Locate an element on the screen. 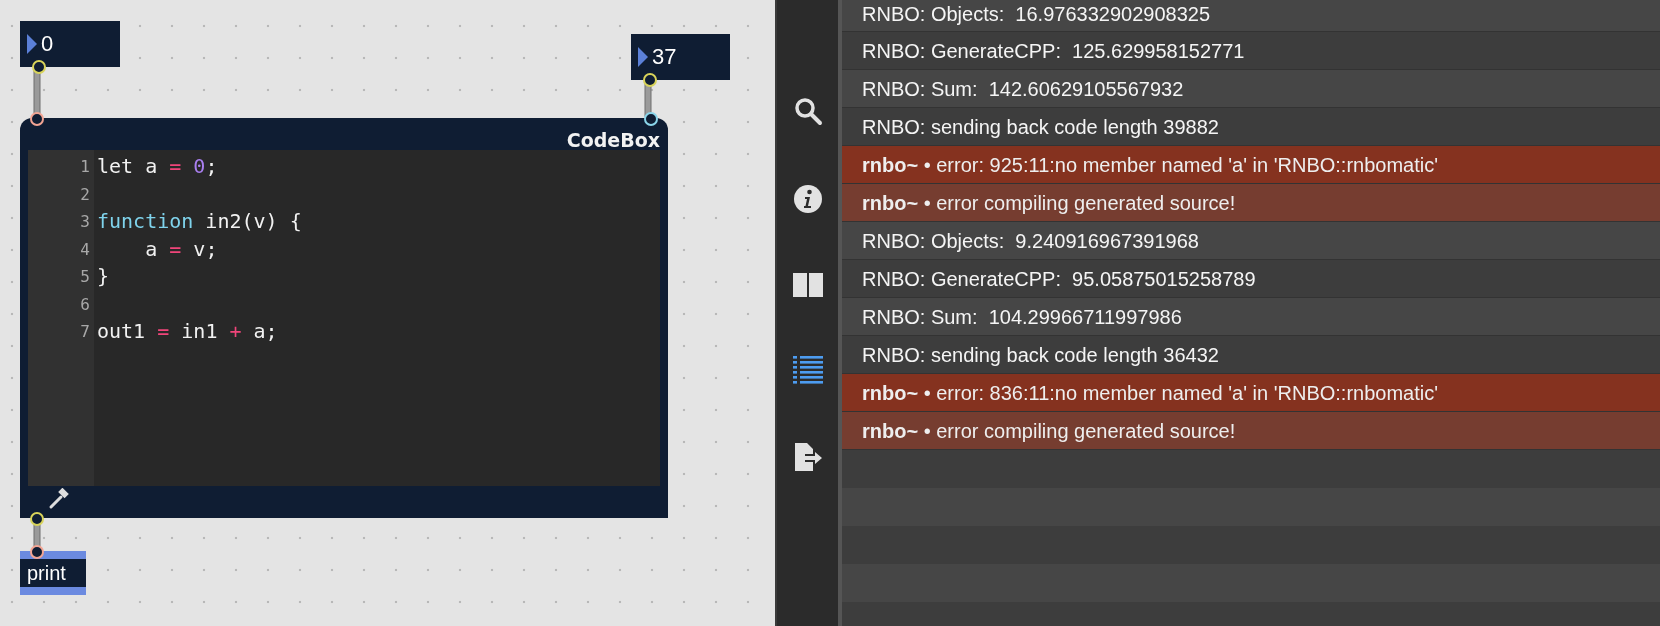 The image size is (1660, 626). hammer-icon is located at coordinates (59, 499).